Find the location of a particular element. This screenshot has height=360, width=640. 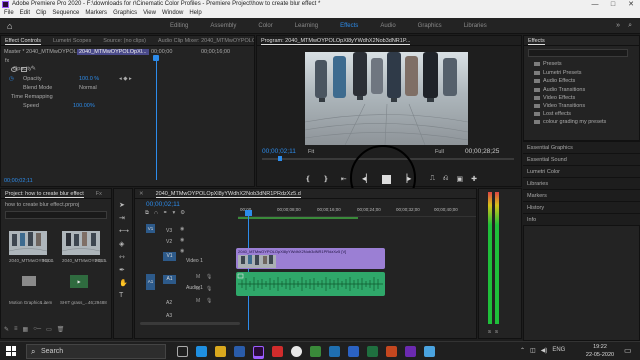

wrench-icon: ⚙ is located at coordinates (182, 213).